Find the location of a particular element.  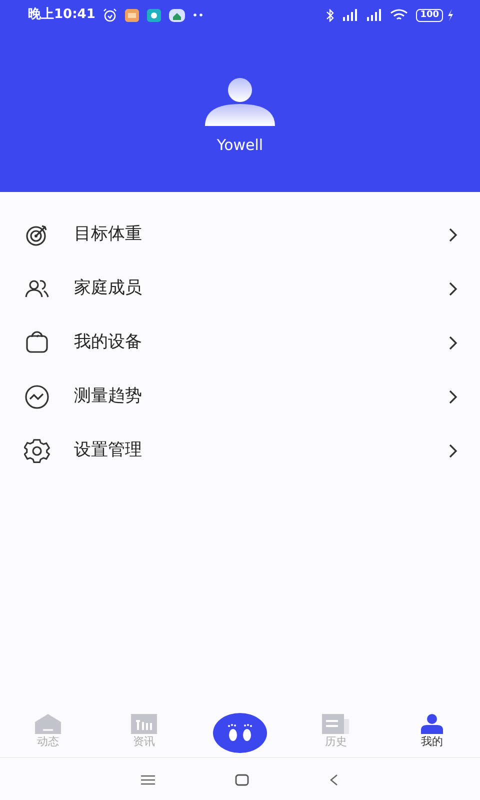

bluetooth-icon is located at coordinates (330, 15).